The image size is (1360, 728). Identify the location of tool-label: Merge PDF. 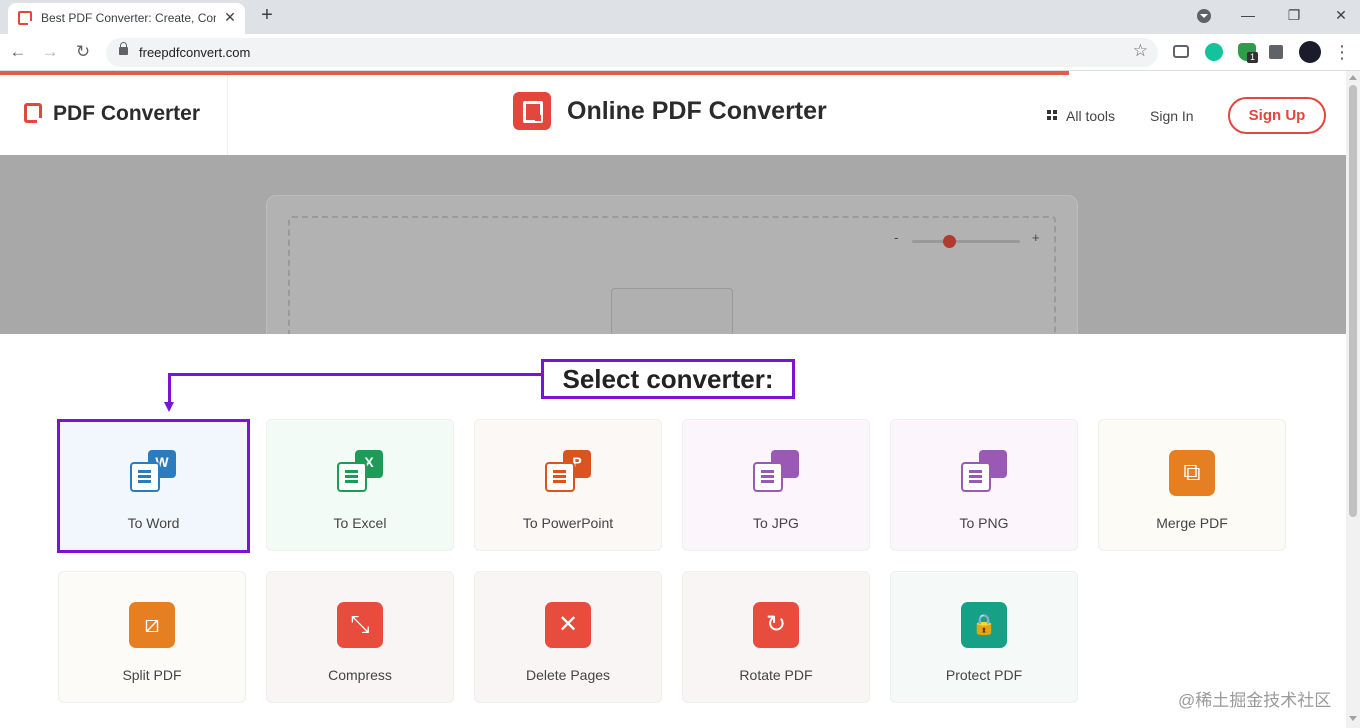
(1192, 523).